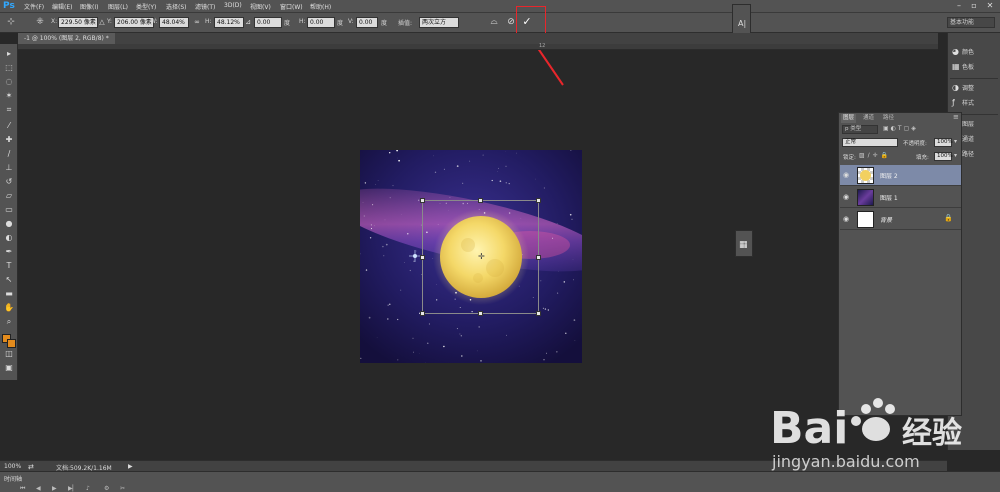 The image size is (1000, 492). What do you see at coordinates (78, 22) in the screenshot?
I see `x-field: 229.50 像素` at bounding box center [78, 22].